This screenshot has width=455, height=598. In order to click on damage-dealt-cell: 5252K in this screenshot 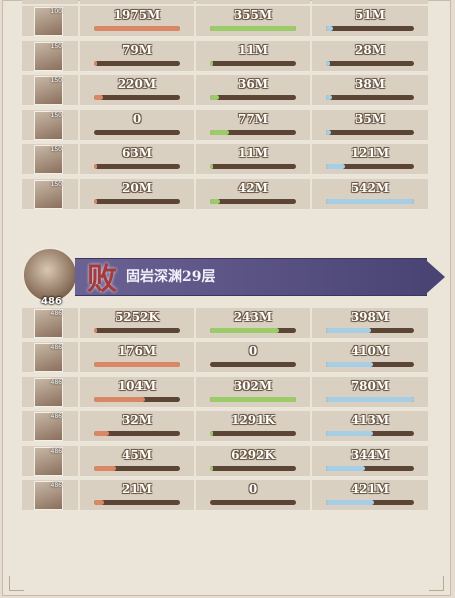, I will do `click(137, 323)`.